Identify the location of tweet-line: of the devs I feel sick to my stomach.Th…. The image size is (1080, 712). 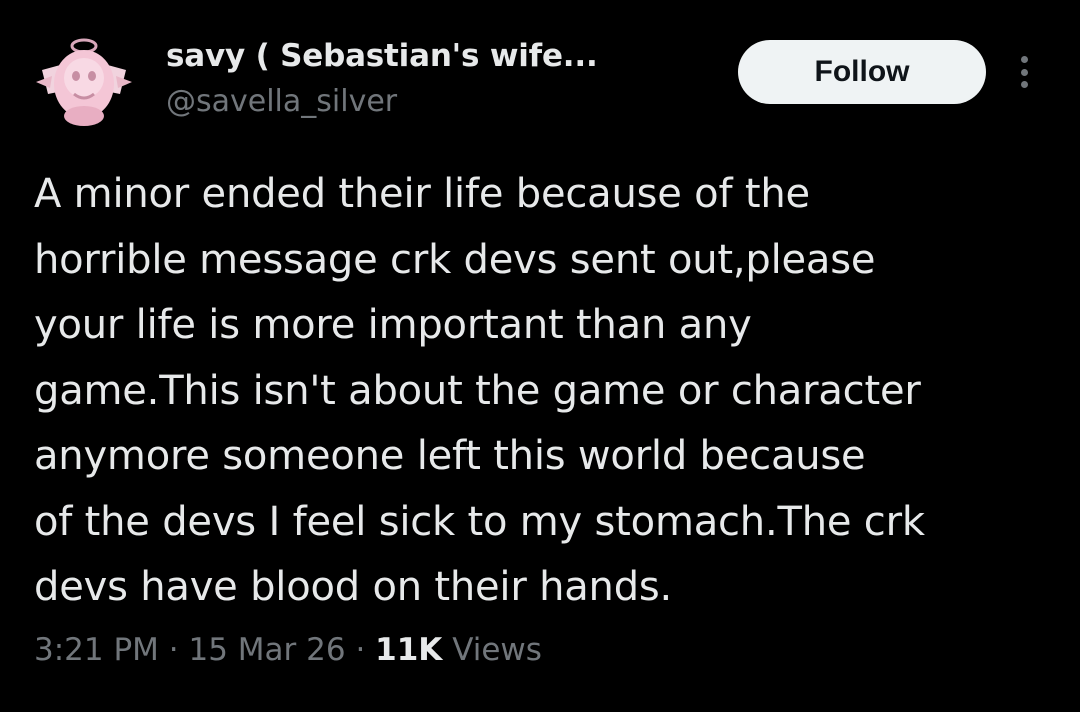
(479, 521).